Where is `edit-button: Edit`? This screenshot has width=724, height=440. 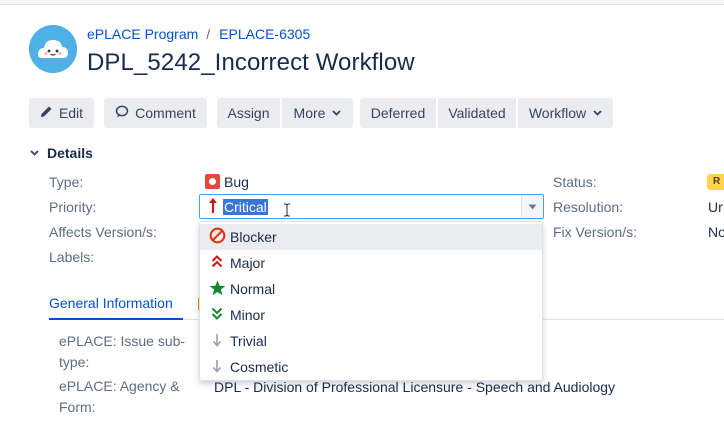 edit-button: Edit is located at coordinates (61, 113).